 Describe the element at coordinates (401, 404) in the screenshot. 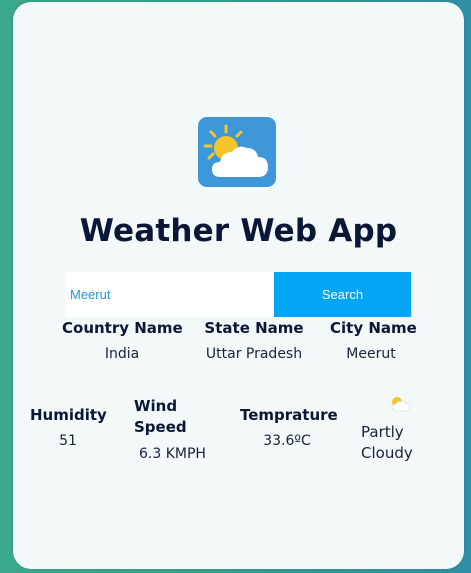

I see `partly-cloudy-icon` at that location.